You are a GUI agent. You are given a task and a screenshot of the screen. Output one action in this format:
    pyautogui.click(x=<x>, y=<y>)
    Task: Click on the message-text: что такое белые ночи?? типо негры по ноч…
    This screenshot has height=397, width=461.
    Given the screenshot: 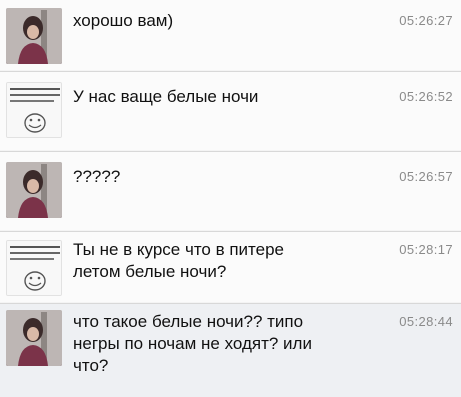 What is the action you would take?
    pyautogui.click(x=192, y=343)
    